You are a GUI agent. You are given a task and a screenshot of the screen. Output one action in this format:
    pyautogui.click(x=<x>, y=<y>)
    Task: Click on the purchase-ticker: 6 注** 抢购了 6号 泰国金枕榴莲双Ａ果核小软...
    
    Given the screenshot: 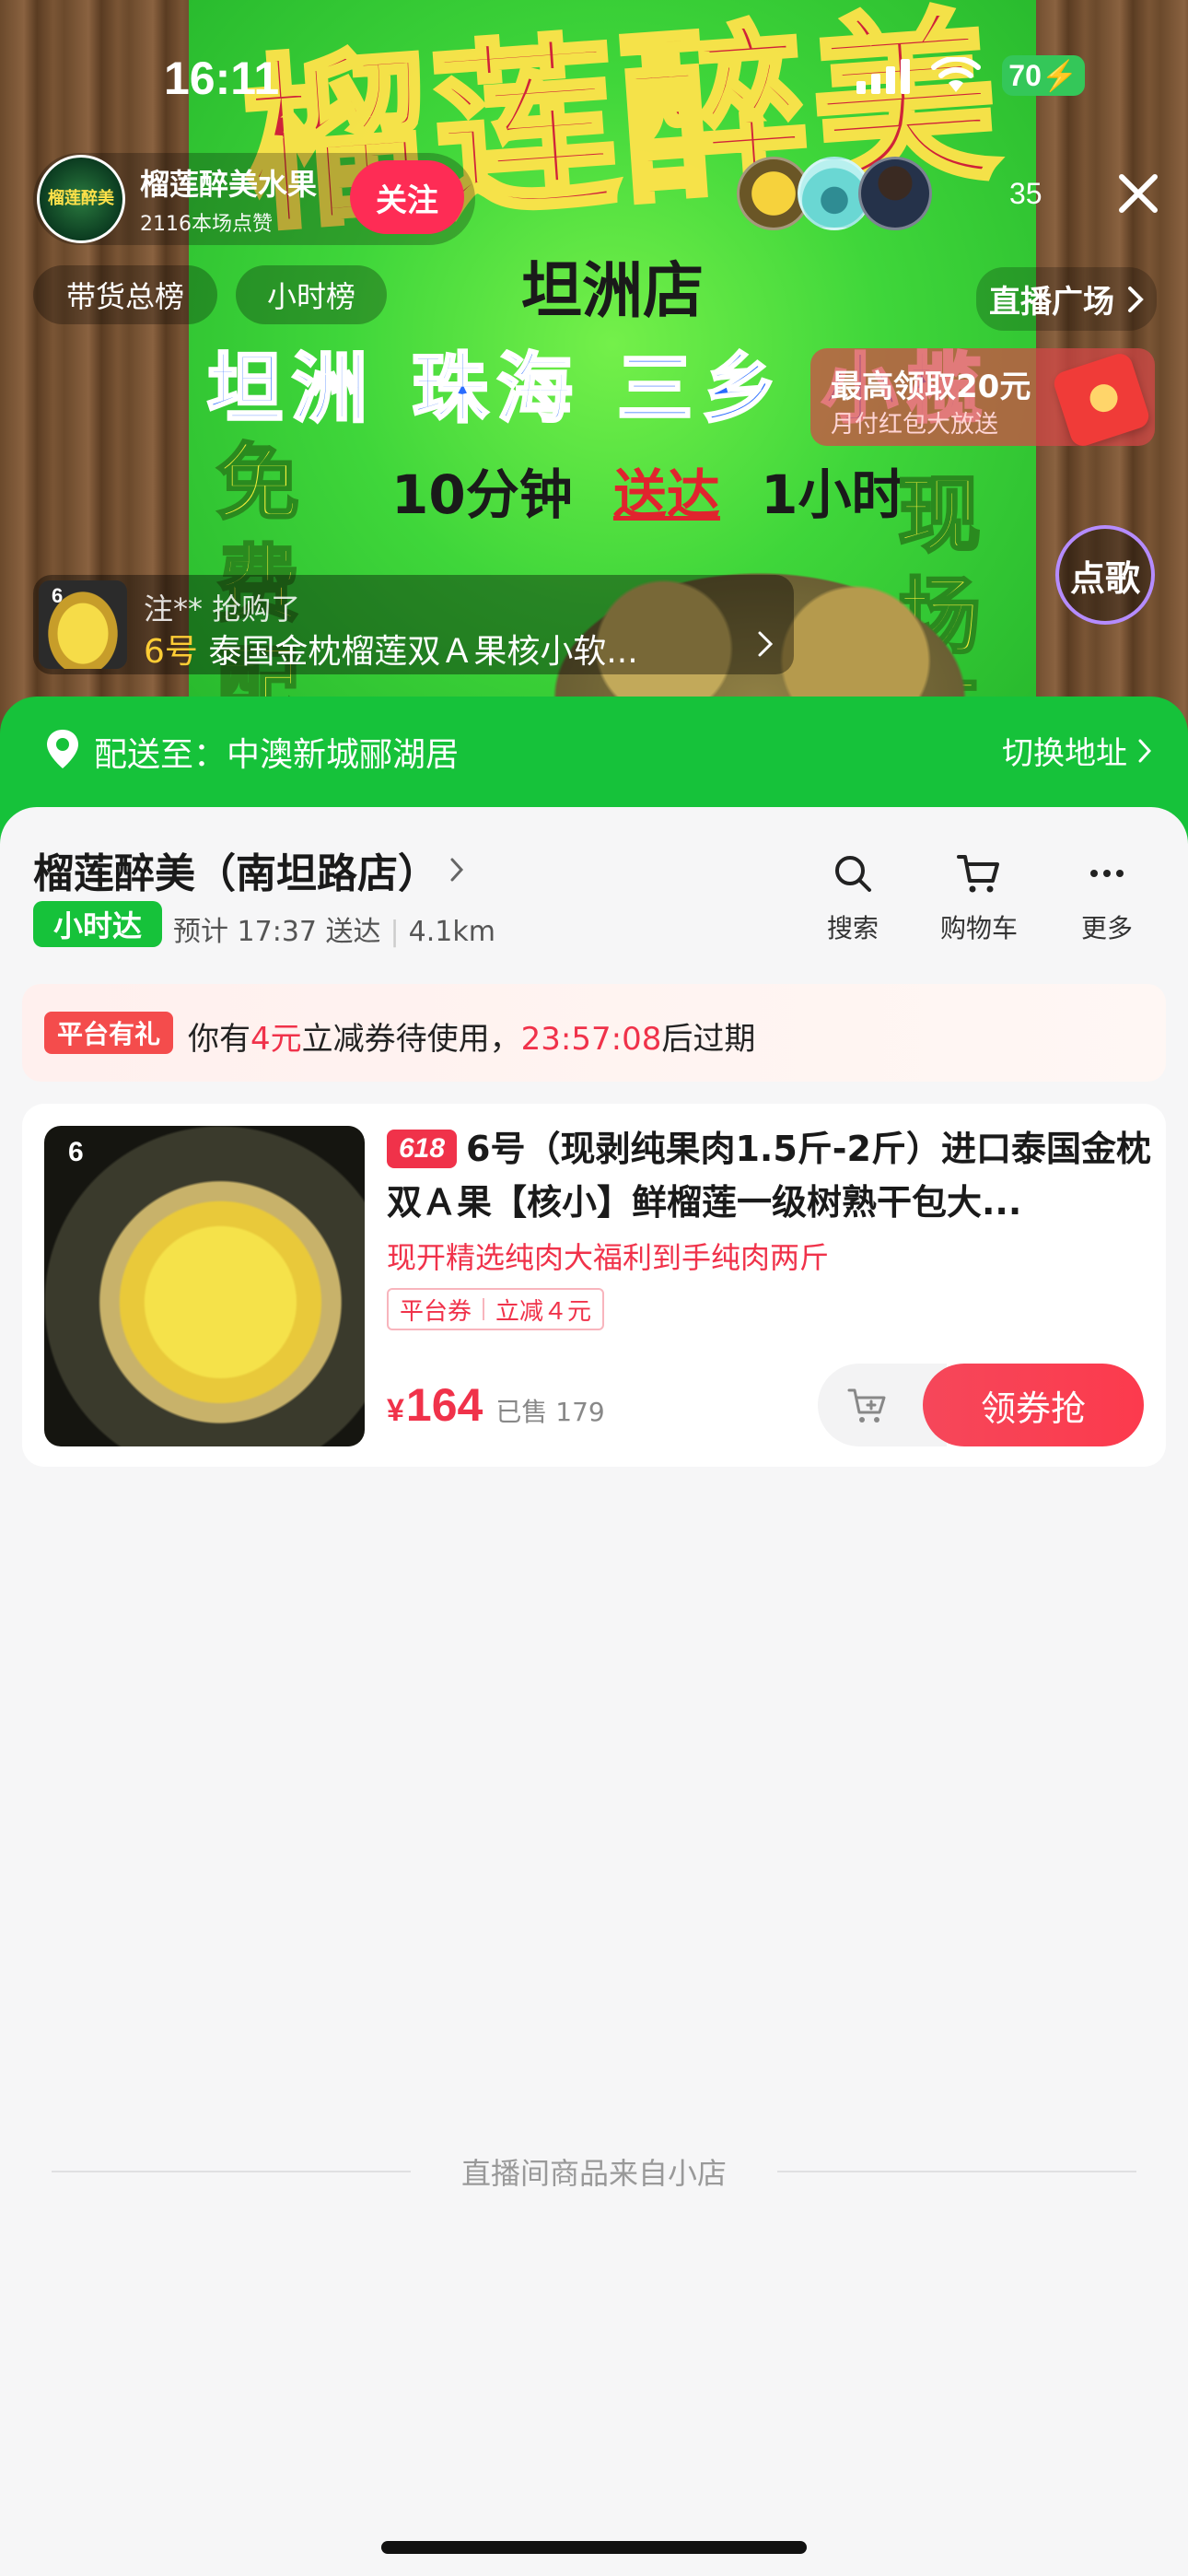 What is the action you would take?
    pyautogui.click(x=413, y=624)
    